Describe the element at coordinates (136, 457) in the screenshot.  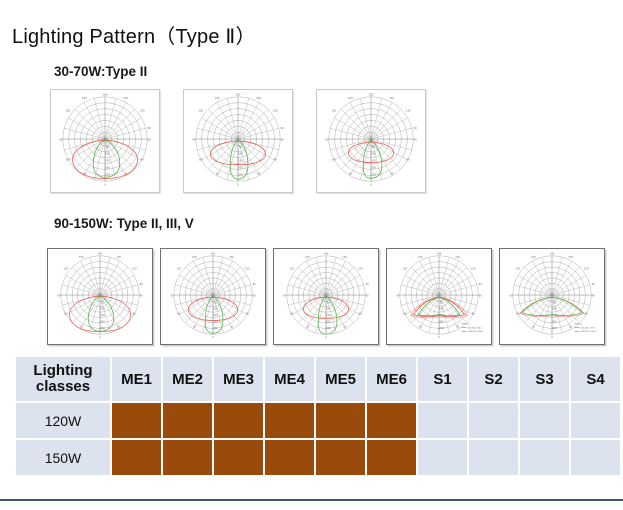
I see `cell-150w-me1` at that location.